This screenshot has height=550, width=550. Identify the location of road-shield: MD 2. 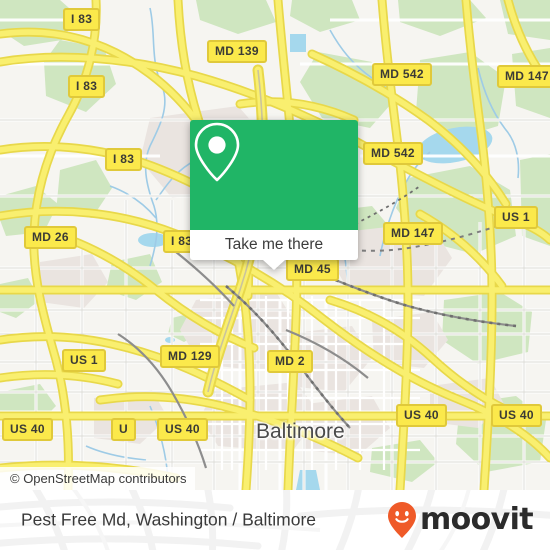
(290, 361).